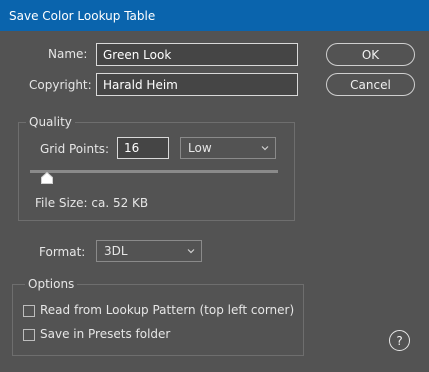 This screenshot has width=429, height=372. I want to click on format-label: Format:, so click(62, 252).